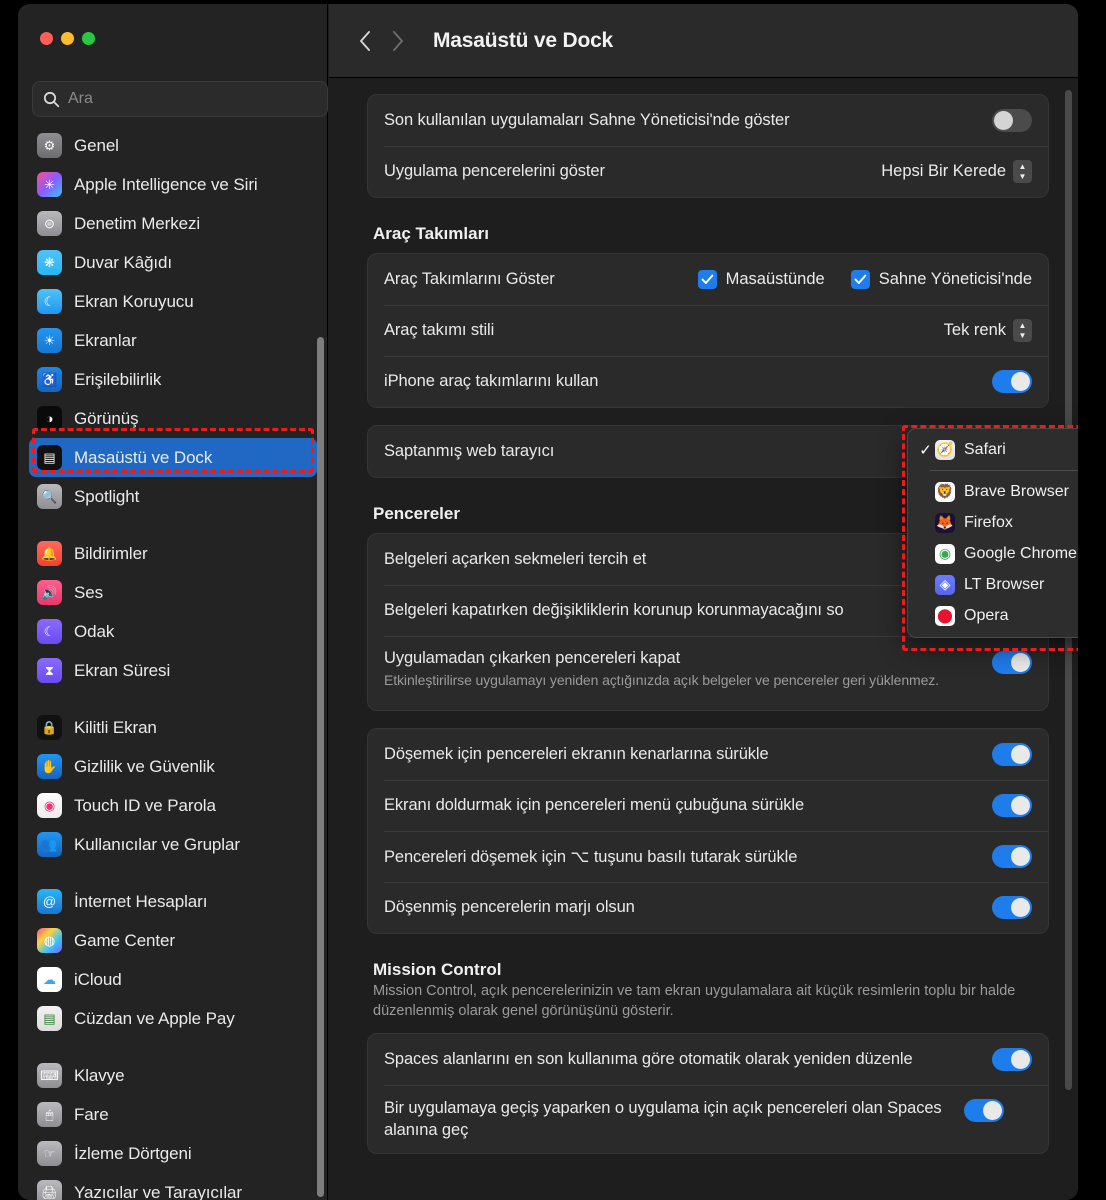  What do you see at coordinates (986, 615) in the screenshot?
I see `dropdown-item-label: Opera` at bounding box center [986, 615].